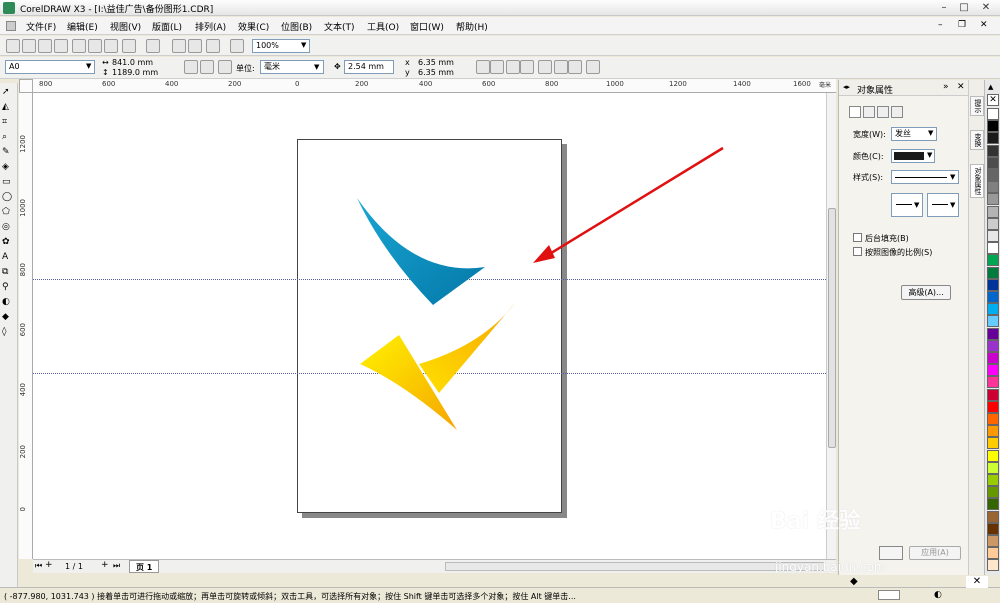 The height and width of the screenshot is (603, 1000). Describe the element at coordinates (9, 168) in the screenshot. I see `smart-fill-icon: ◈` at that location.